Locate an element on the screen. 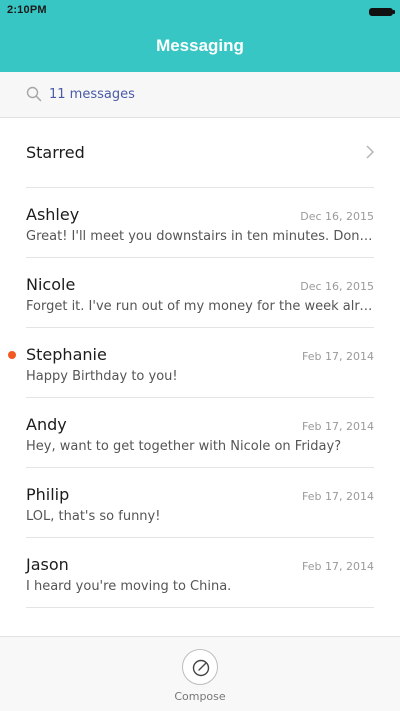 The height and width of the screenshot is (711, 400). contact-name: Philip is located at coordinates (48, 494).